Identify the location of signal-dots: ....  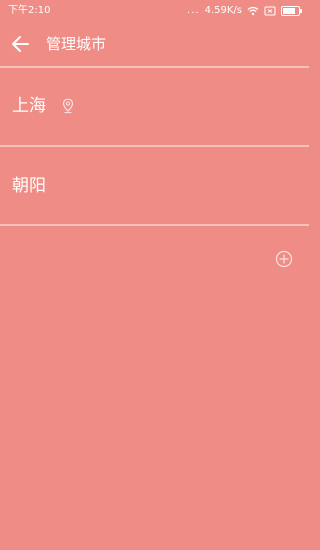
(193, 10).